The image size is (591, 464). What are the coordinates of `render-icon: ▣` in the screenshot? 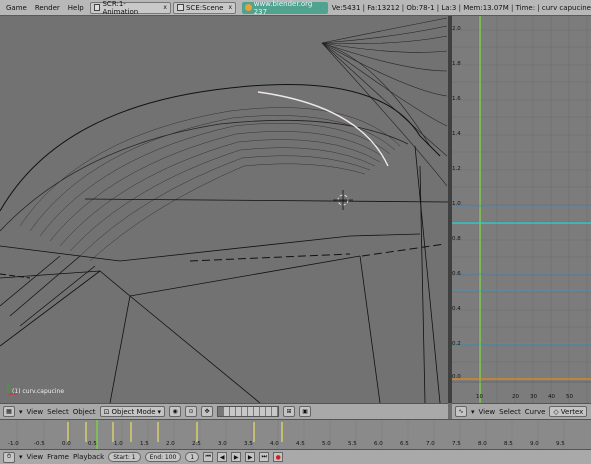 It's located at (305, 411).